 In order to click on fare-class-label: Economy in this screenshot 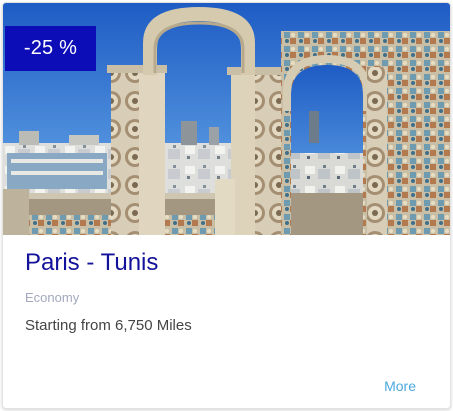, I will do `click(52, 297)`.